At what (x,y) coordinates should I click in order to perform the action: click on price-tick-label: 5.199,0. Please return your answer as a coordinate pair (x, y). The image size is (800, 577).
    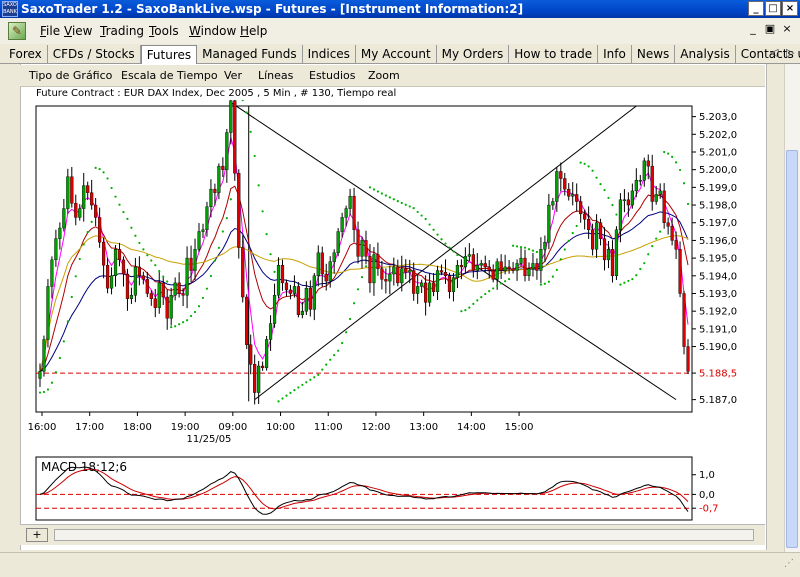
    Looking at the image, I should click on (718, 188).